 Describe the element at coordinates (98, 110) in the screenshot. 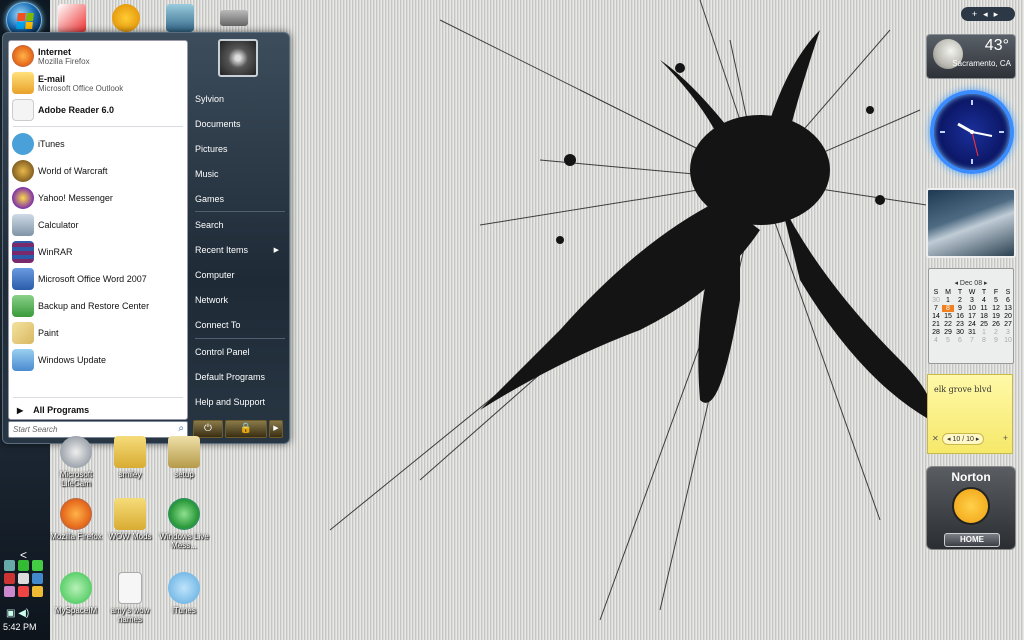

I see `pinned-adobe-reader: Adobe Reader 6.0` at that location.